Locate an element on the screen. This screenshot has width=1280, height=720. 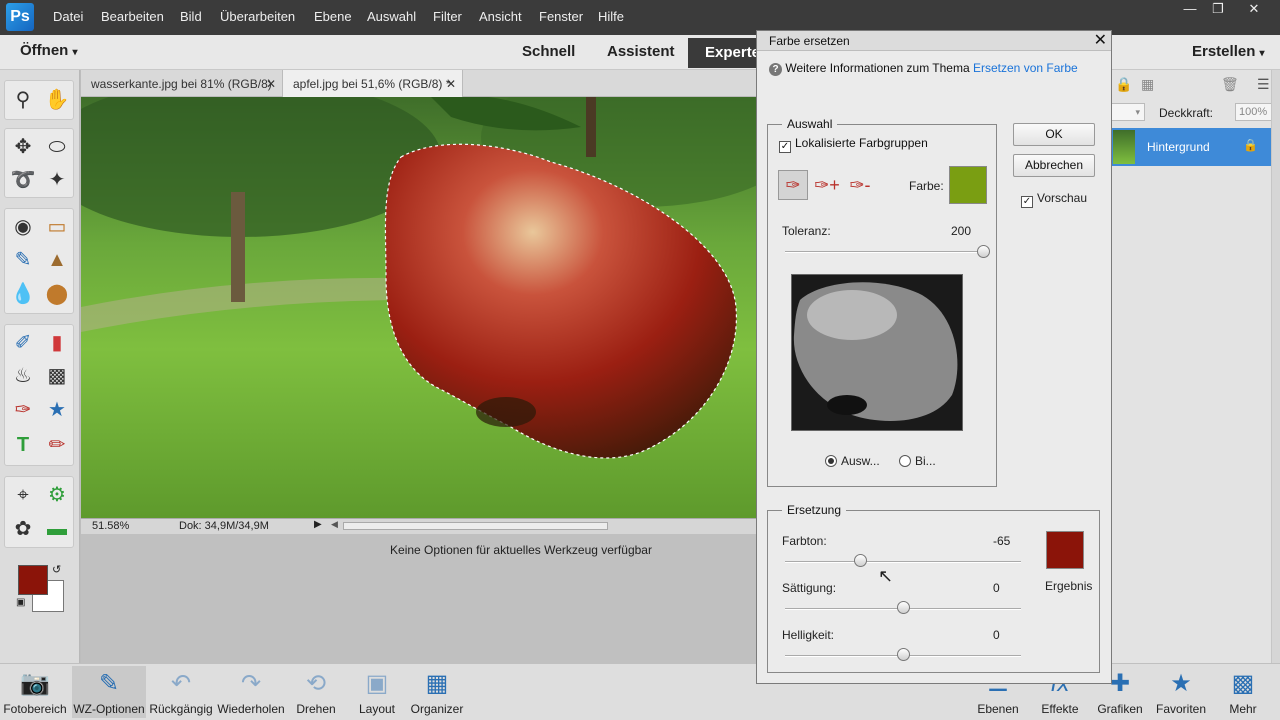
preview-checkbox: ✓ Vorschau is located at coordinates (1054, 199).